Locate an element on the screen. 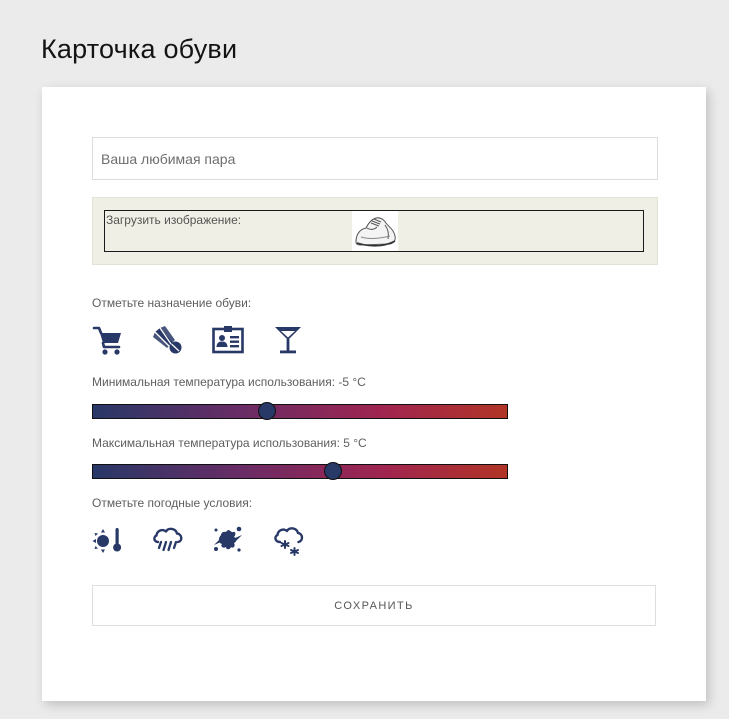 This screenshot has height=719, width=729. id-card-icon is located at coordinates (228, 340).